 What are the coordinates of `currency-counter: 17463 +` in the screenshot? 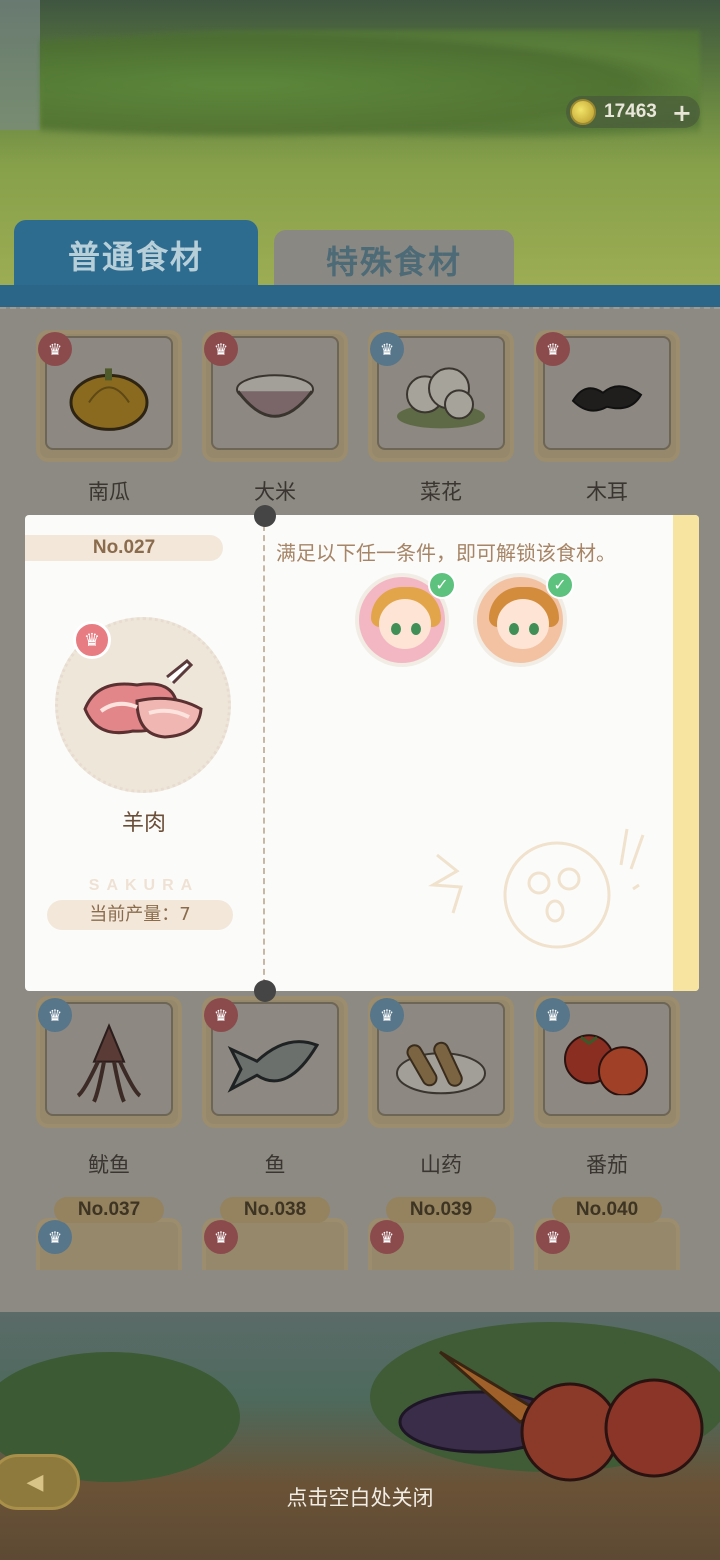 It's located at (633, 112).